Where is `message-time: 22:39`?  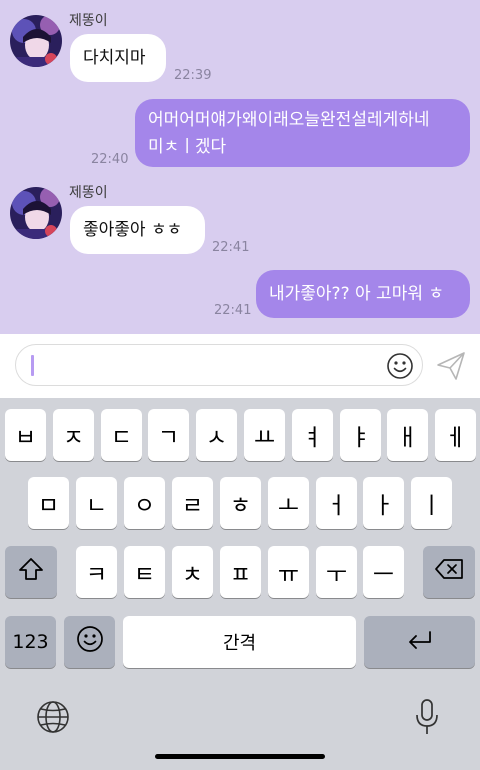
message-time: 22:39 is located at coordinates (193, 75).